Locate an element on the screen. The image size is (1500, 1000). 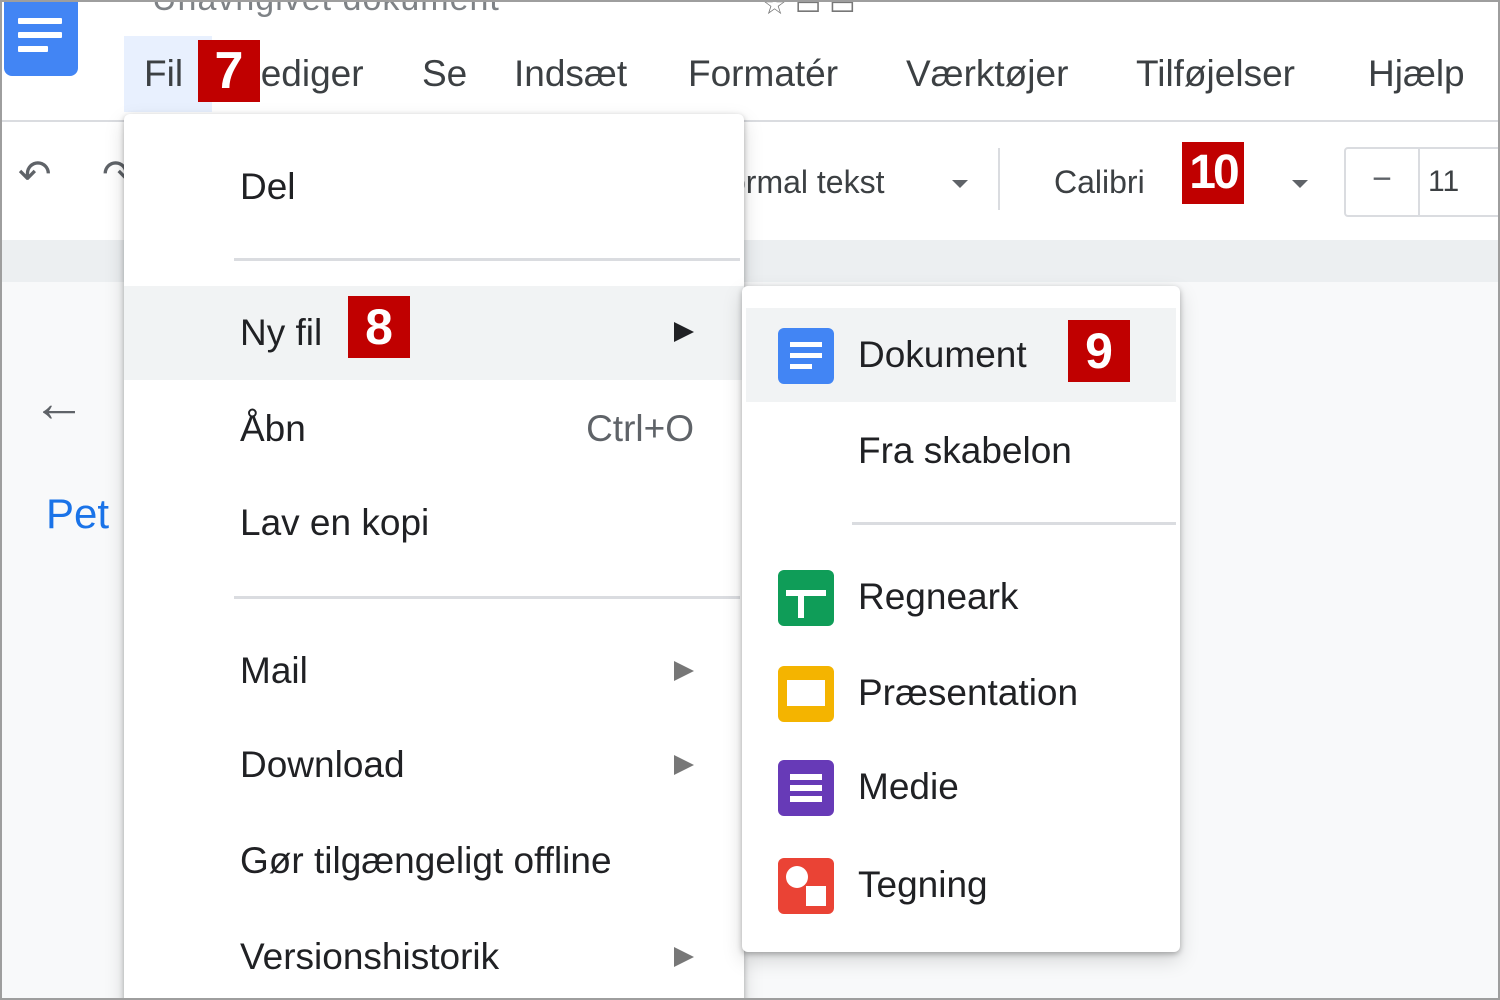
file-menu-item-versionshistorik: Versionshistorik is located at coordinates (434, 954).